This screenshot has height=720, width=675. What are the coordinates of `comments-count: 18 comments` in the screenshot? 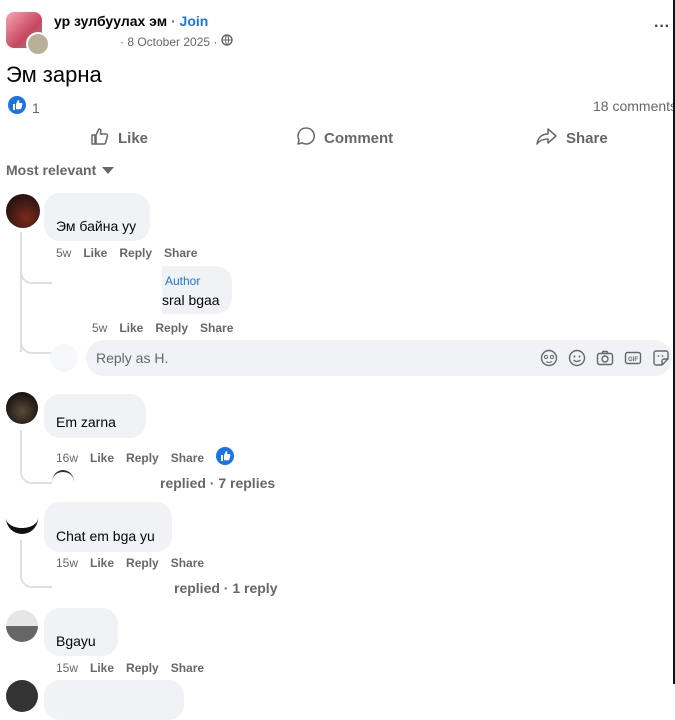 It's located at (634, 106).